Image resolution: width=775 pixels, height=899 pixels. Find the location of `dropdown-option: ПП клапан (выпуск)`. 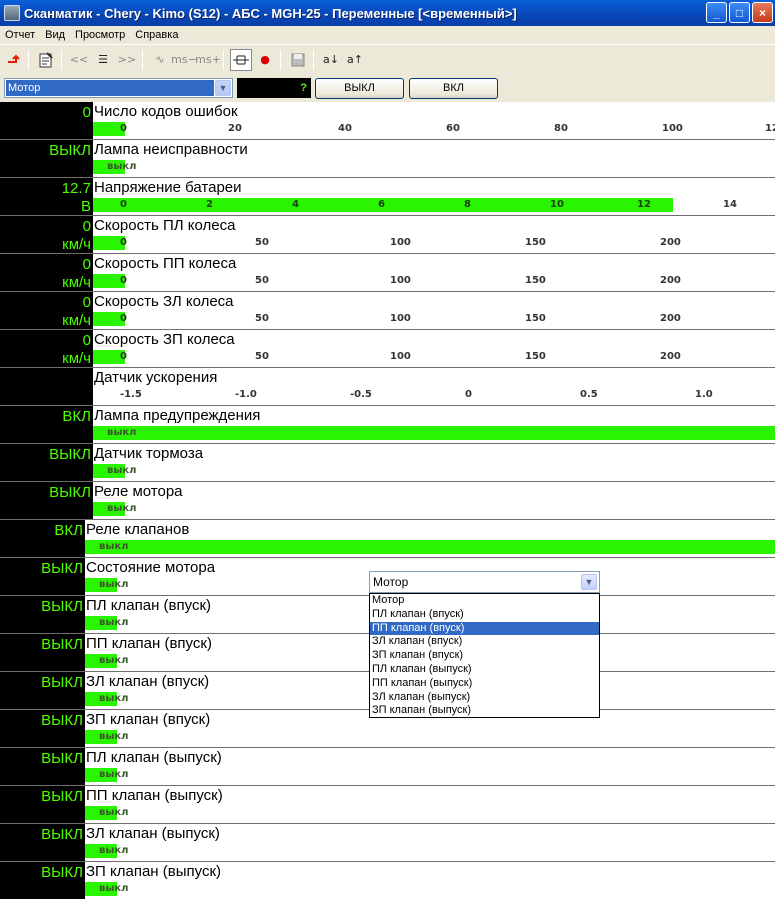

dropdown-option: ПП клапан (выпуск) is located at coordinates (484, 684).